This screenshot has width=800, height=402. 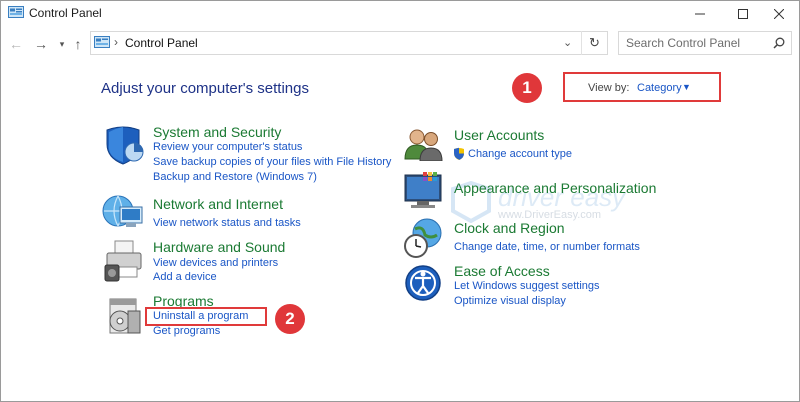 I want to click on link-uninstall-program: Uninstall a program, so click(x=200, y=316).